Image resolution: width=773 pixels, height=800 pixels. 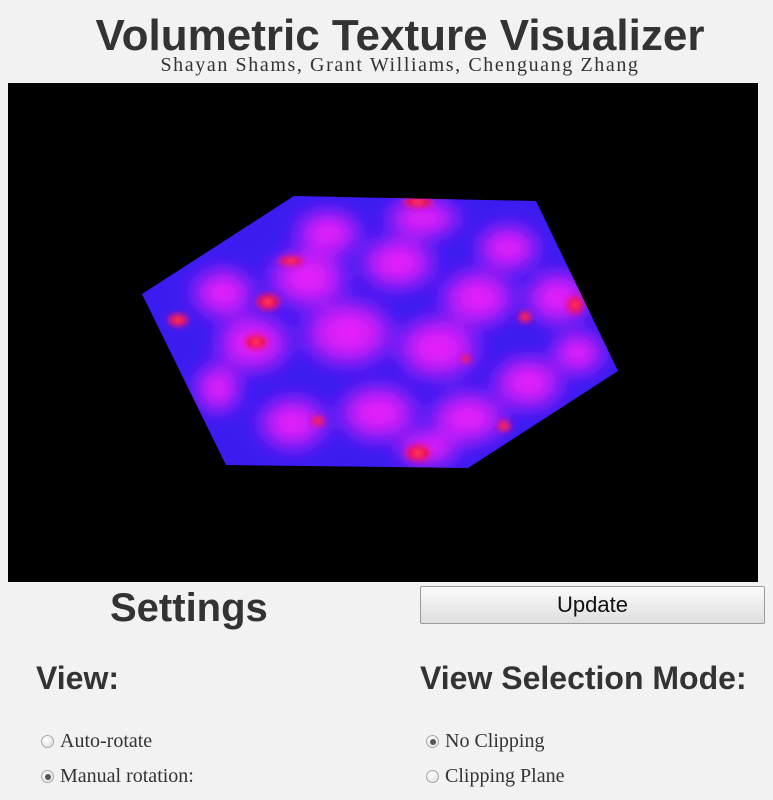 I want to click on auto-rotate-option: Auto-rotate, so click(x=96, y=741).